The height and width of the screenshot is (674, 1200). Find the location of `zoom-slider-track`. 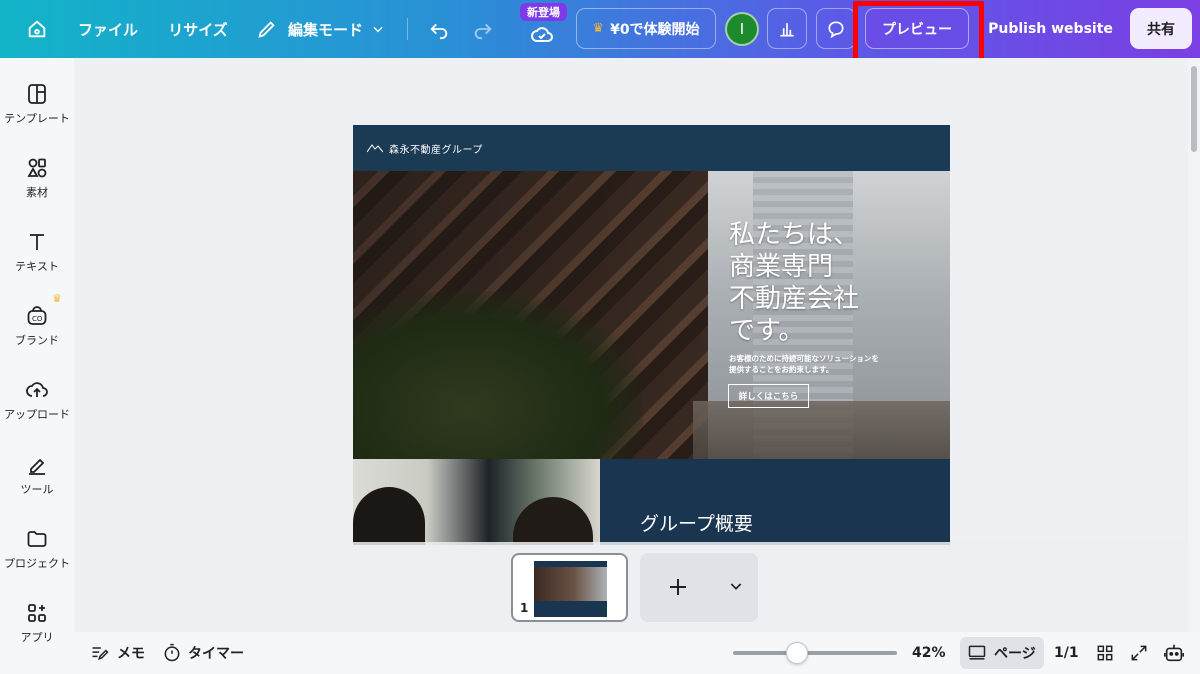

zoom-slider-track is located at coordinates (815, 653).